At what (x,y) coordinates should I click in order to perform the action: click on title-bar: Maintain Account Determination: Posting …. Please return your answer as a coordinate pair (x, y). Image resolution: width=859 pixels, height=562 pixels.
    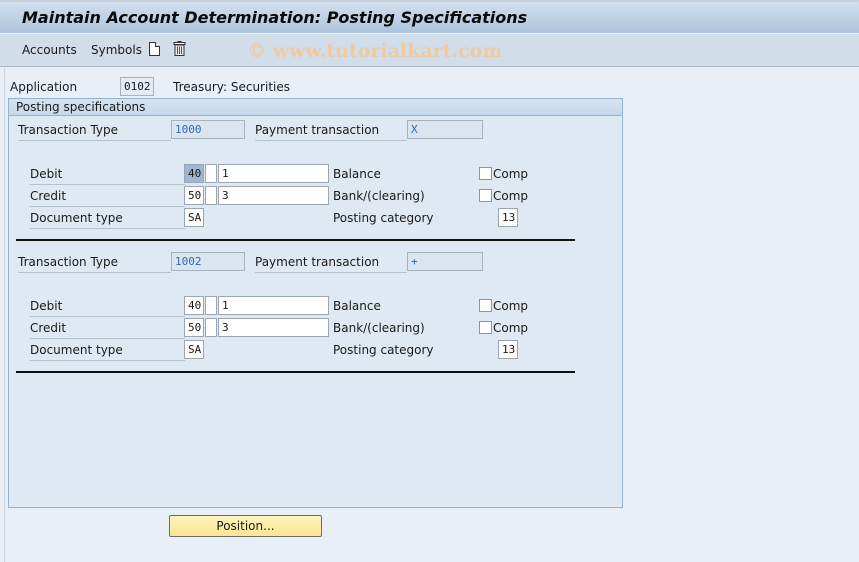
    Looking at the image, I should click on (429, 17).